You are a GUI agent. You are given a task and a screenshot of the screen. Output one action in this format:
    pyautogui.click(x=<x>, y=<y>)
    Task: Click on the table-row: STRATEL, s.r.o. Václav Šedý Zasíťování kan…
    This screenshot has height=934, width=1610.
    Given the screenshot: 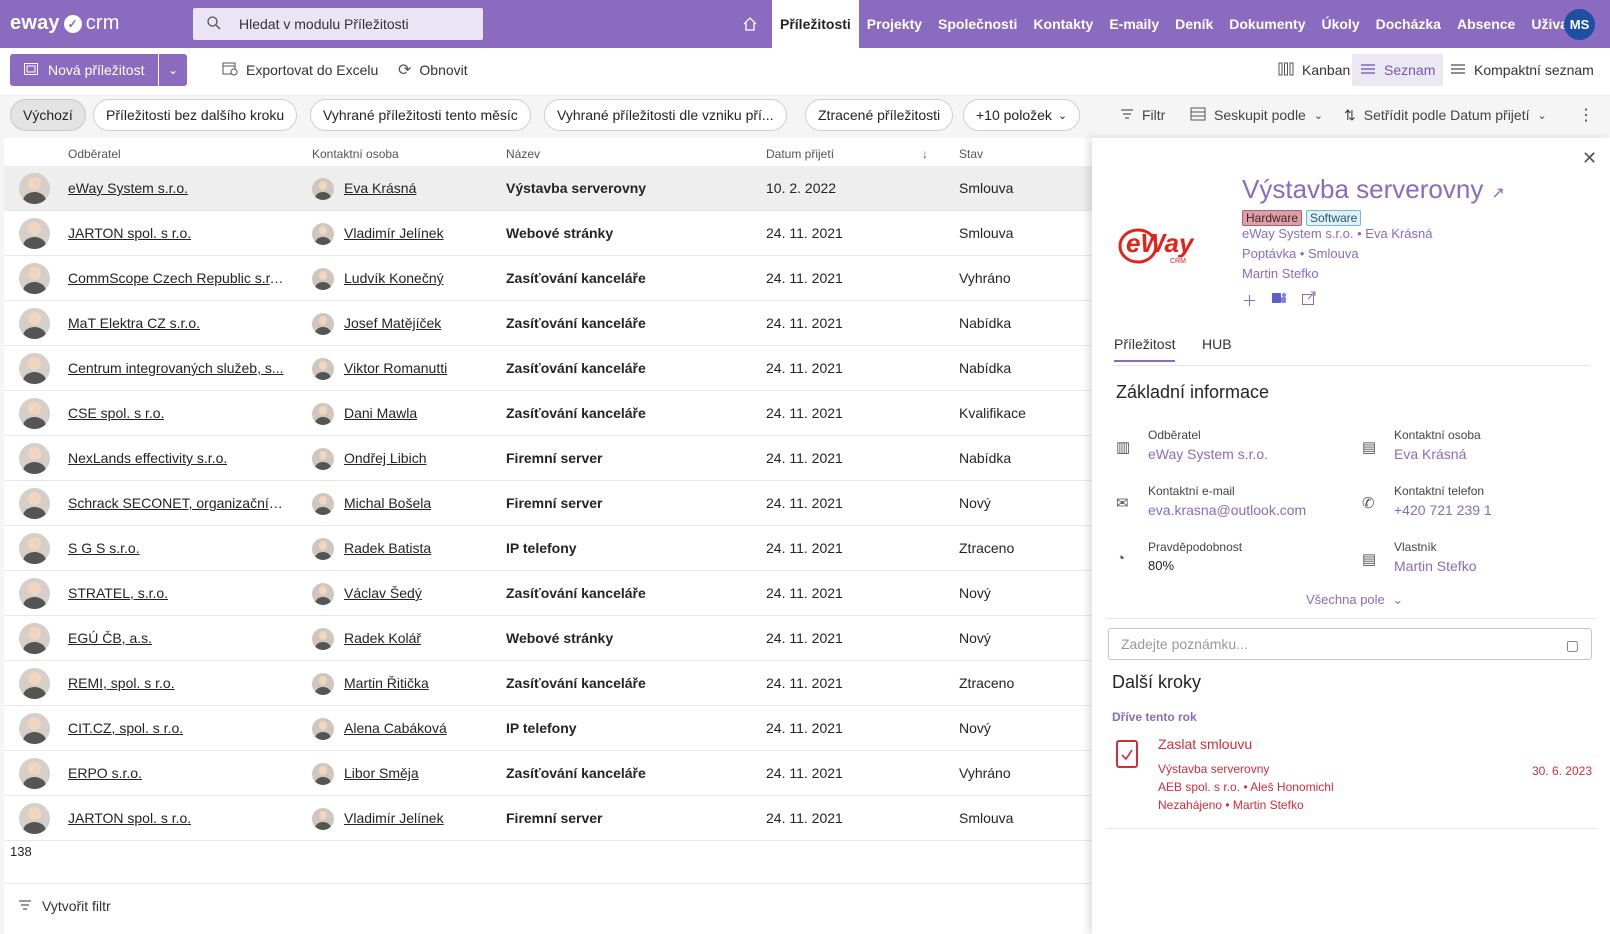 What is the action you would take?
    pyautogui.click(x=548, y=593)
    